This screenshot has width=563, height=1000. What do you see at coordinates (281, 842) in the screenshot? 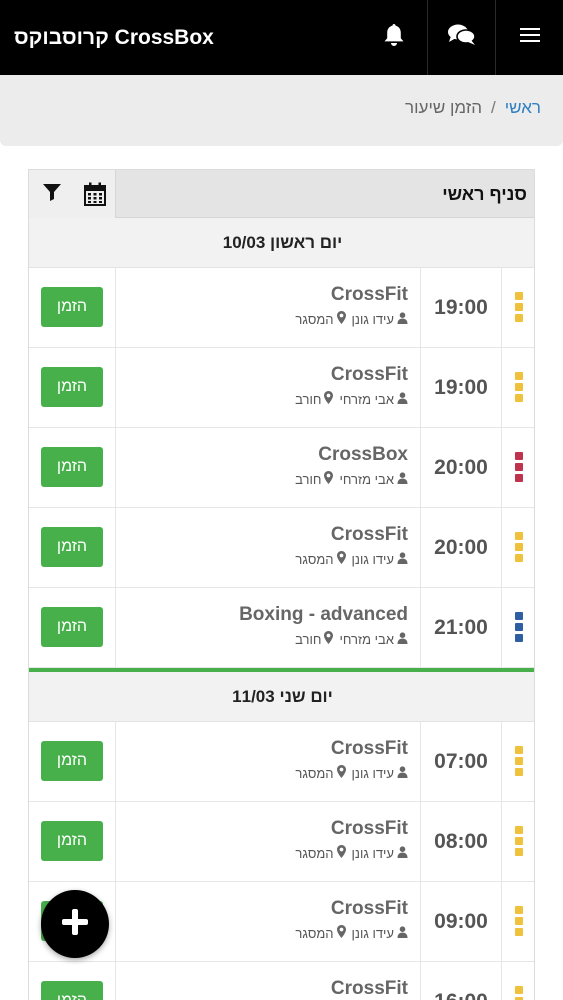
I see `class-row: הזמן CrossFit עידו גונן המסגר 08:00` at bounding box center [281, 842].